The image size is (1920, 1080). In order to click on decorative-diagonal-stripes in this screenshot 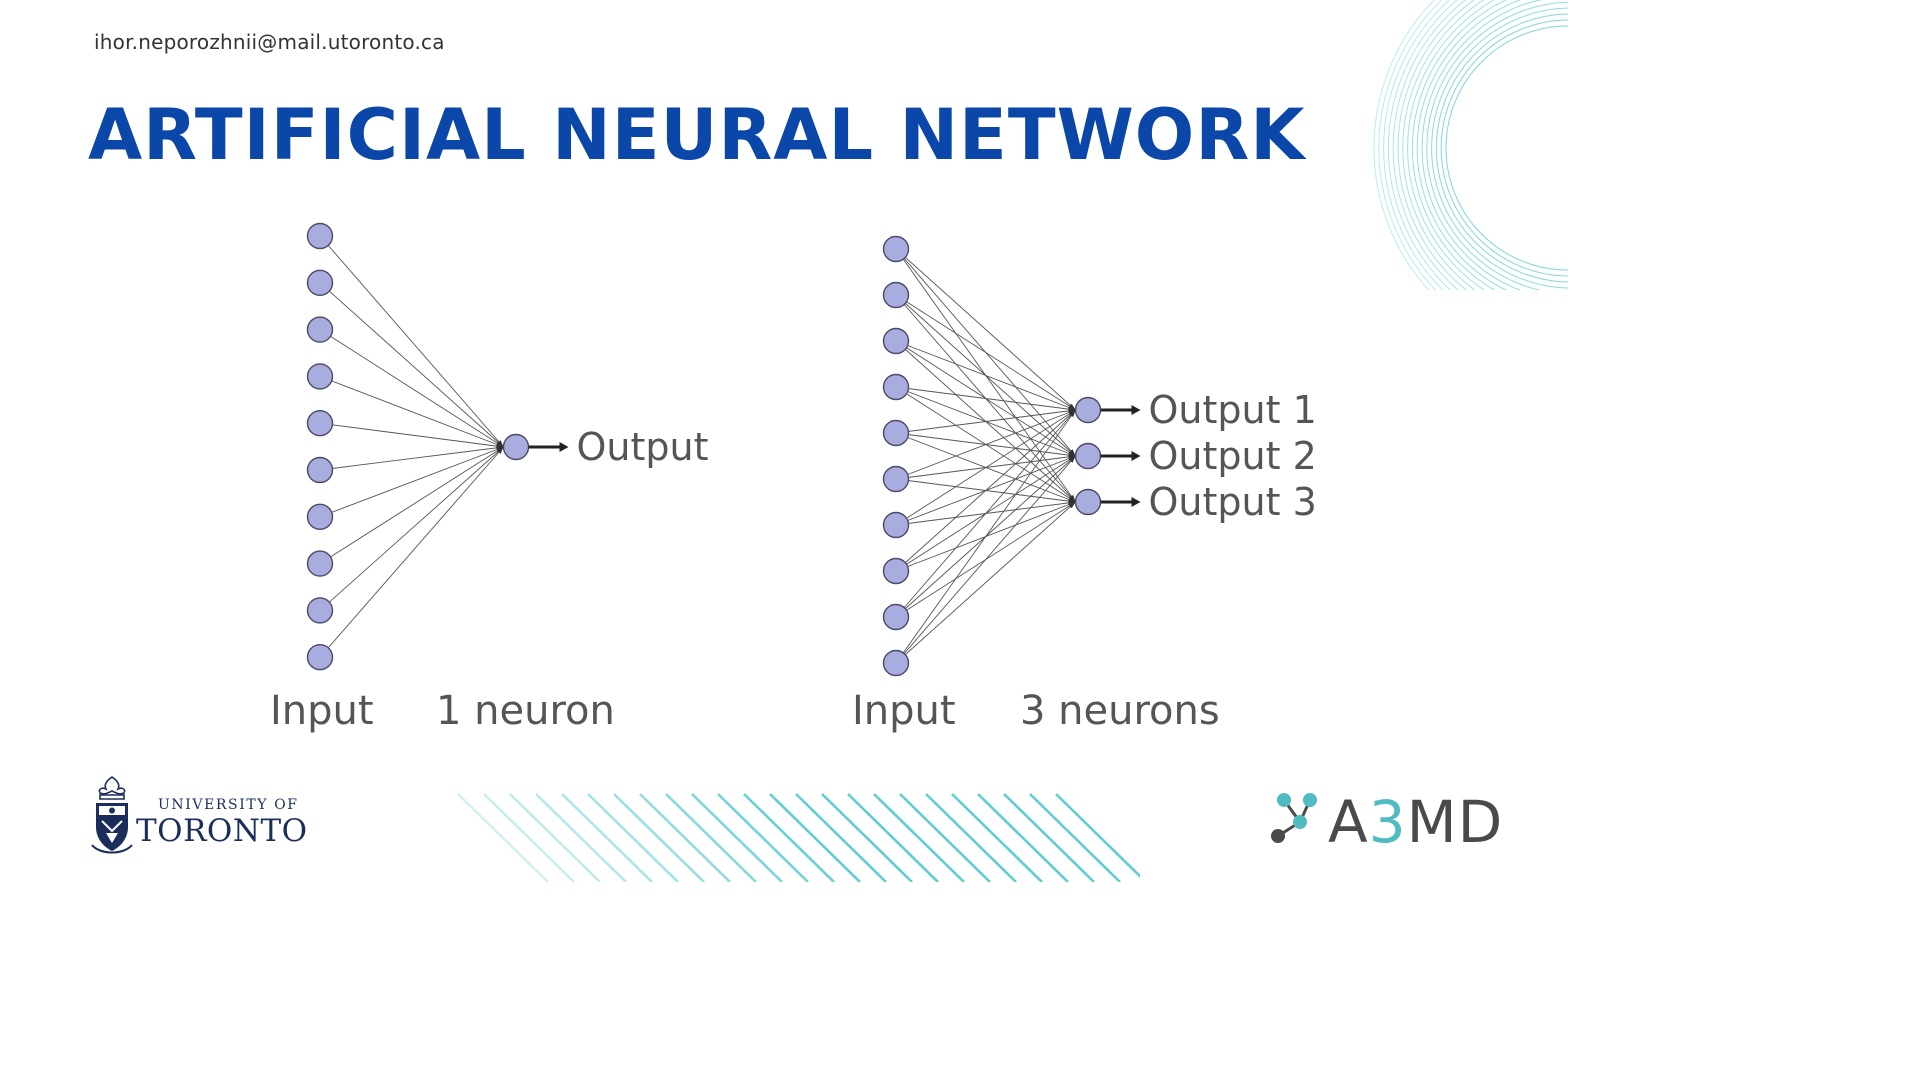, I will do `click(798, 837)`.